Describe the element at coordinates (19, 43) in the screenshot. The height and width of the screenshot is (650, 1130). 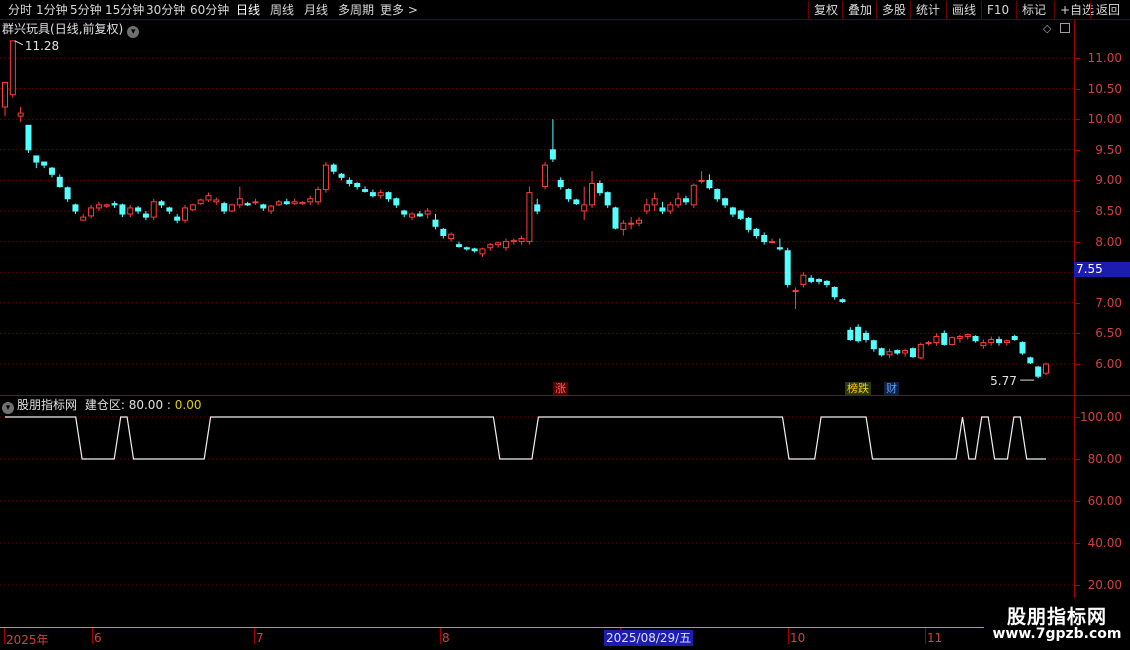
I see `high-pointer` at that location.